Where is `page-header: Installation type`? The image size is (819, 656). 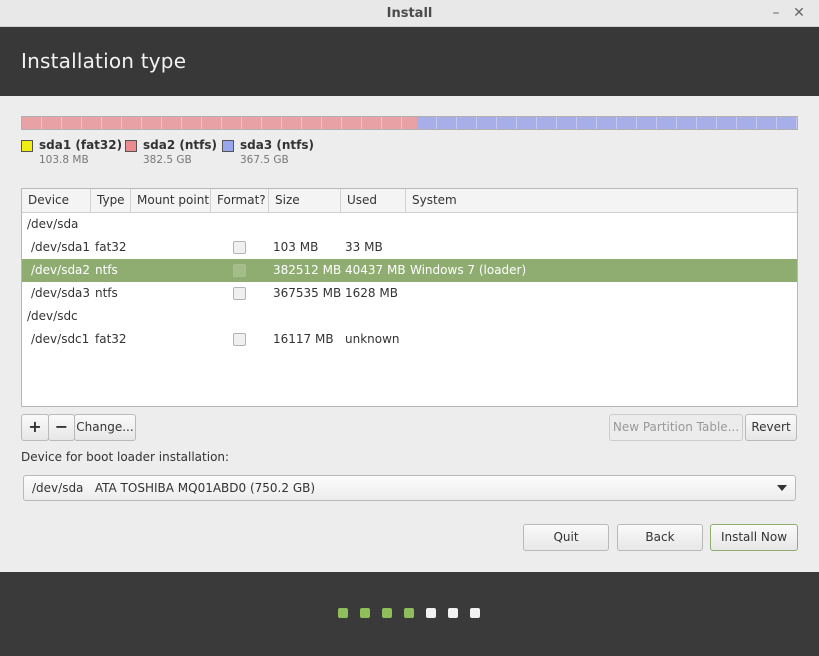
page-header: Installation type is located at coordinates (409, 61).